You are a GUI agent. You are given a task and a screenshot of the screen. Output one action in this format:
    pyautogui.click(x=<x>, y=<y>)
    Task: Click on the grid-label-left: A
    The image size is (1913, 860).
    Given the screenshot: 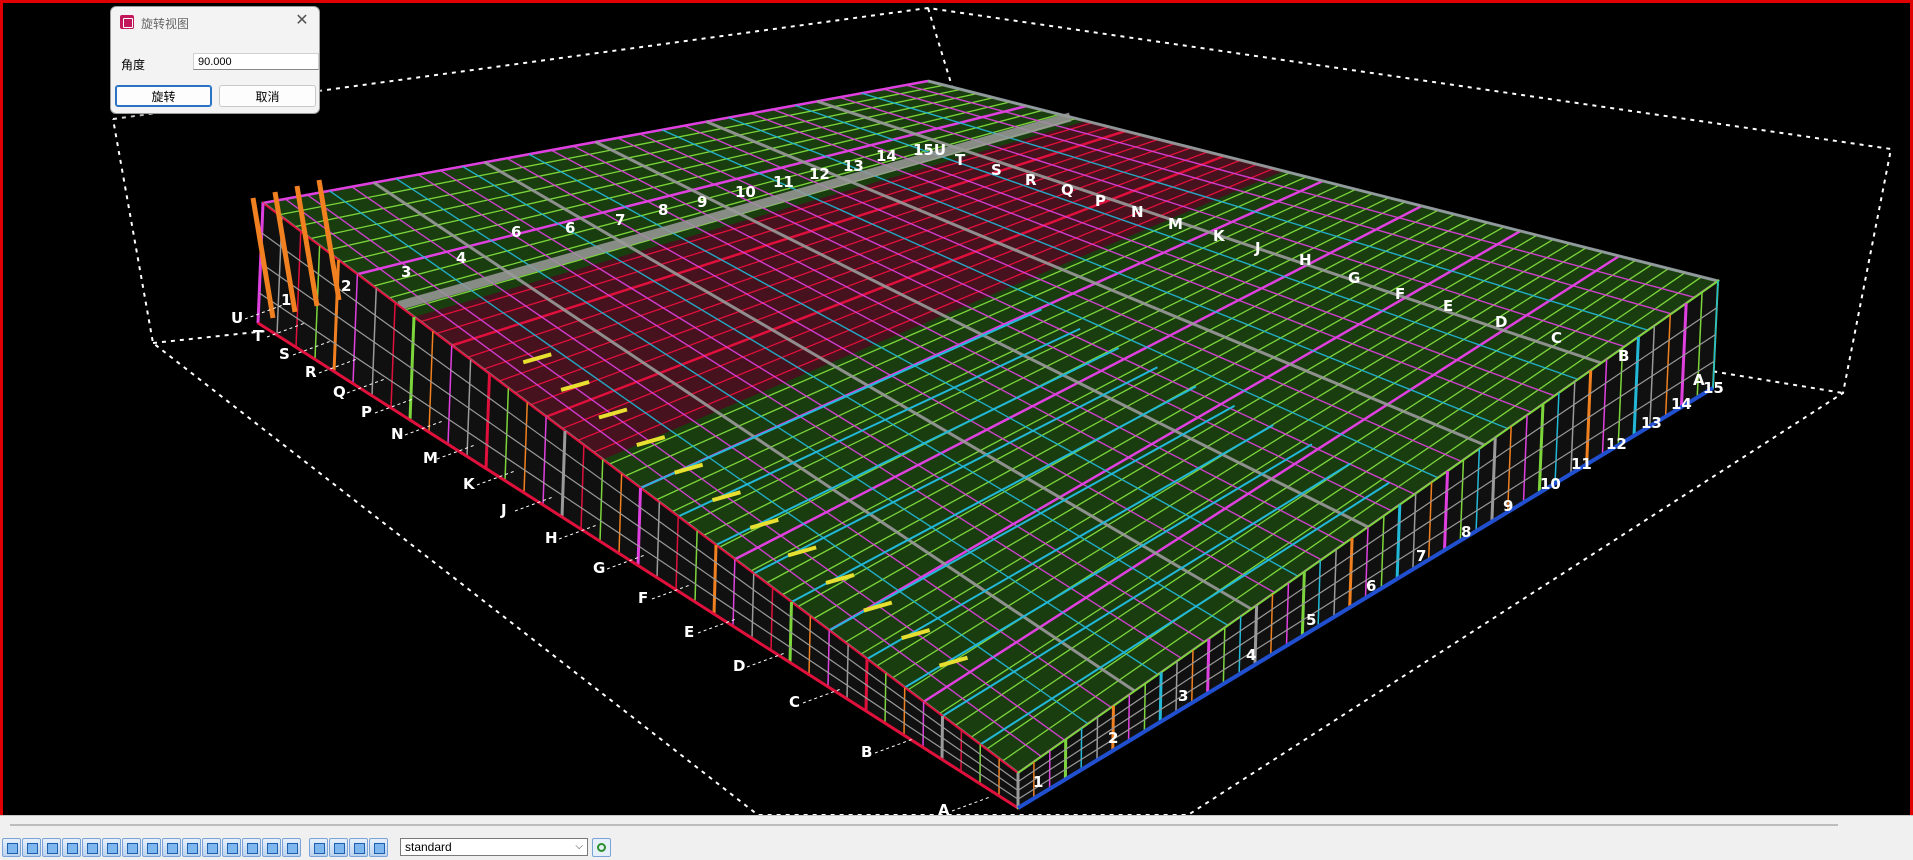 What is the action you would take?
    pyautogui.click(x=944, y=808)
    